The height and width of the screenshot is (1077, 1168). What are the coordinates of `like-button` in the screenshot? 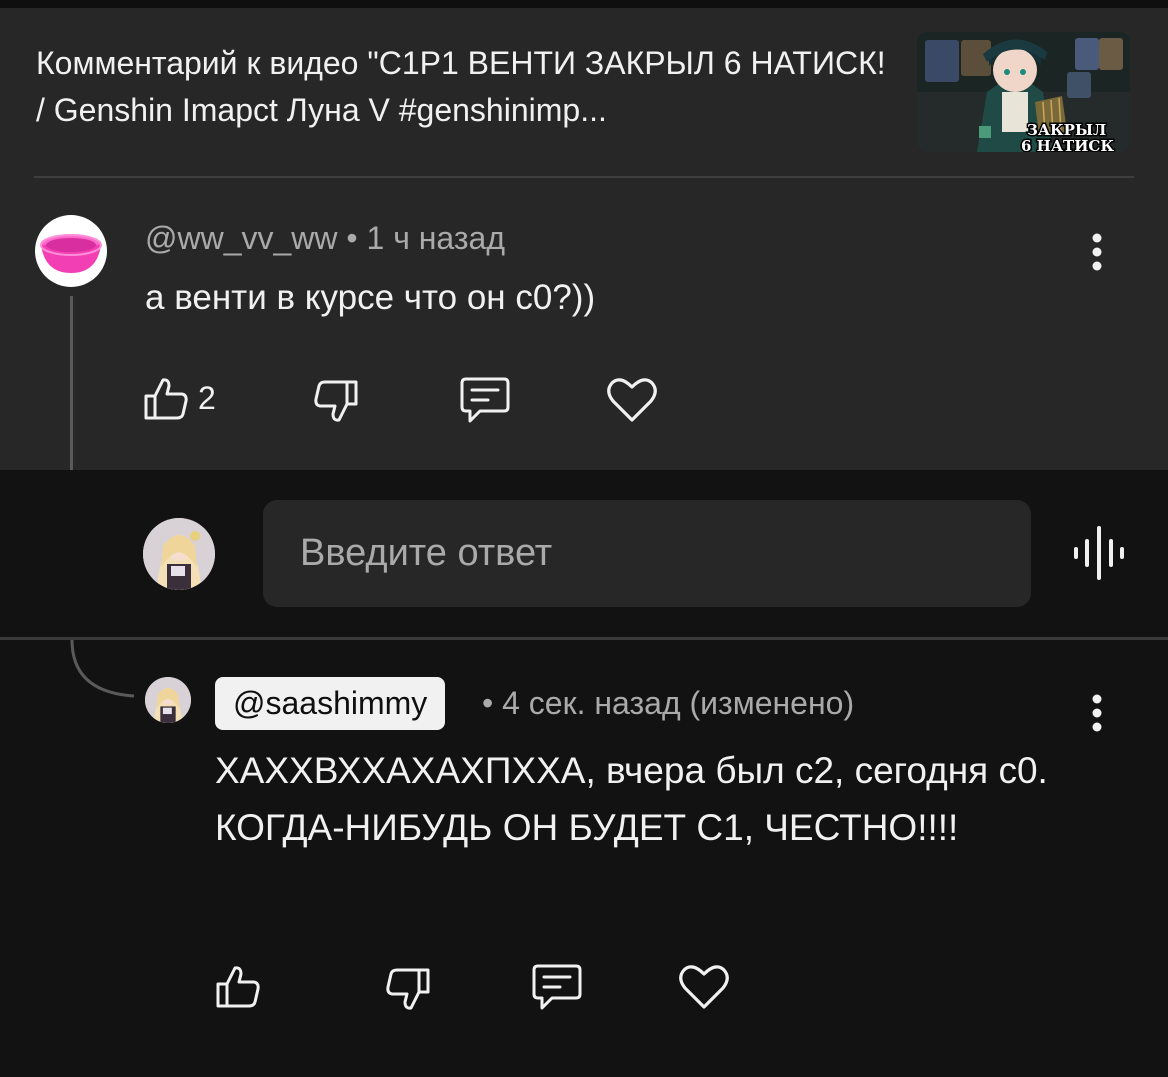 It's located at (238, 986).